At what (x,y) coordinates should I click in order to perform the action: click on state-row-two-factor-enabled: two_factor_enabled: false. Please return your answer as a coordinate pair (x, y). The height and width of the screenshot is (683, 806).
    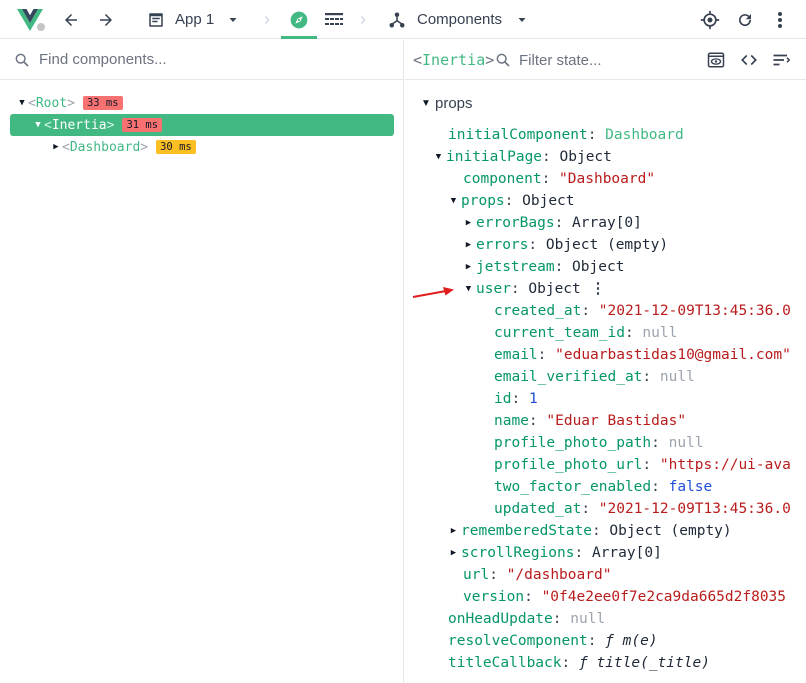
    Looking at the image, I should click on (603, 487).